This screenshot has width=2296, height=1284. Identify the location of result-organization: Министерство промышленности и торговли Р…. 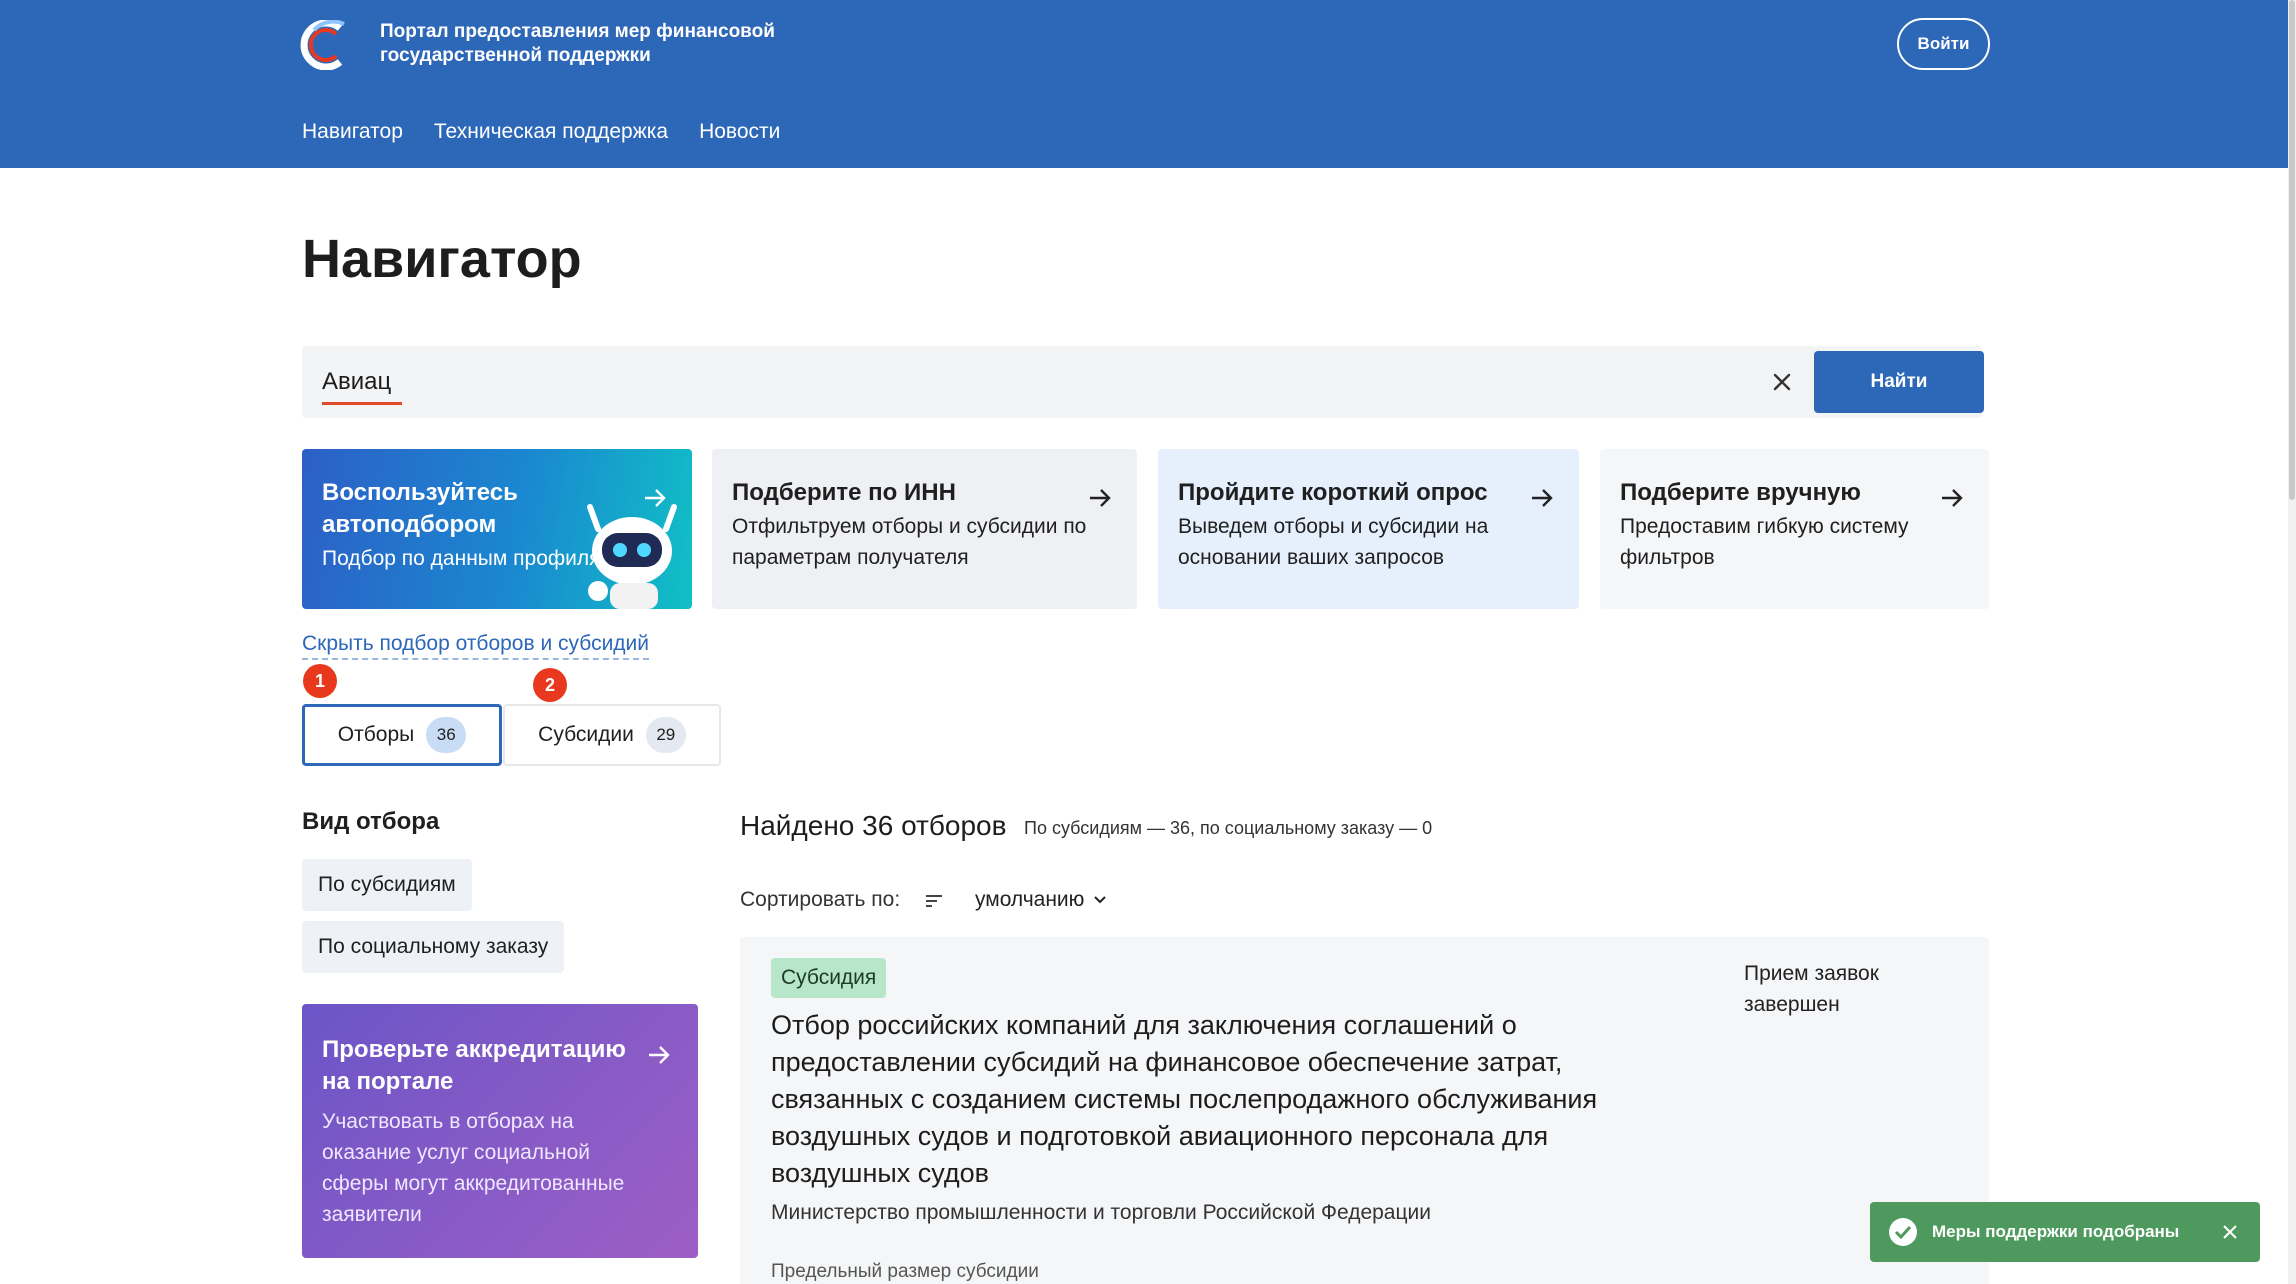
(1101, 1212).